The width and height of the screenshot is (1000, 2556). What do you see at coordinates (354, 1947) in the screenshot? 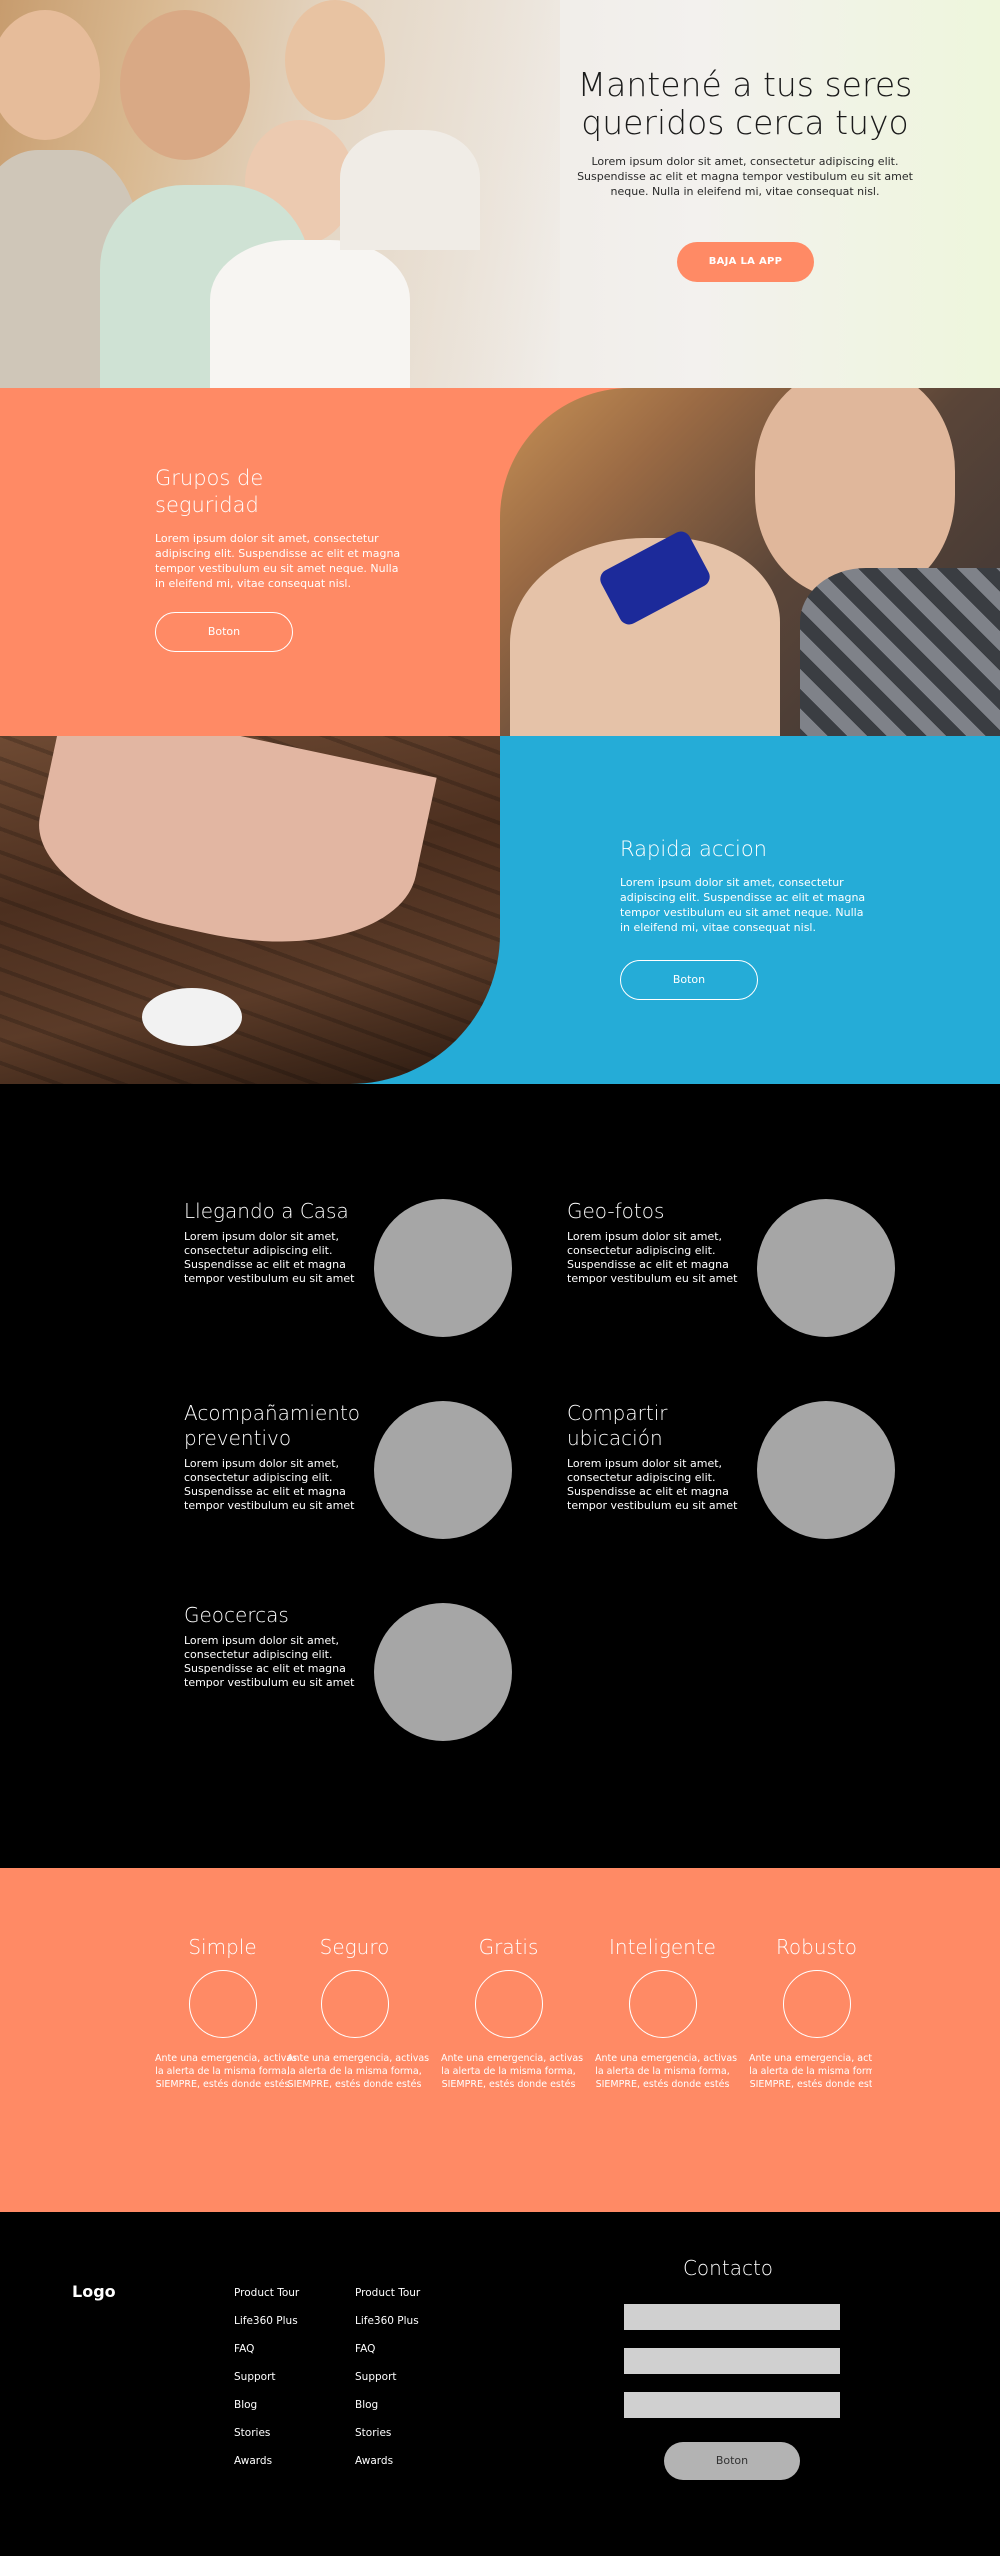
I see `pillar-title: Seguro` at bounding box center [354, 1947].